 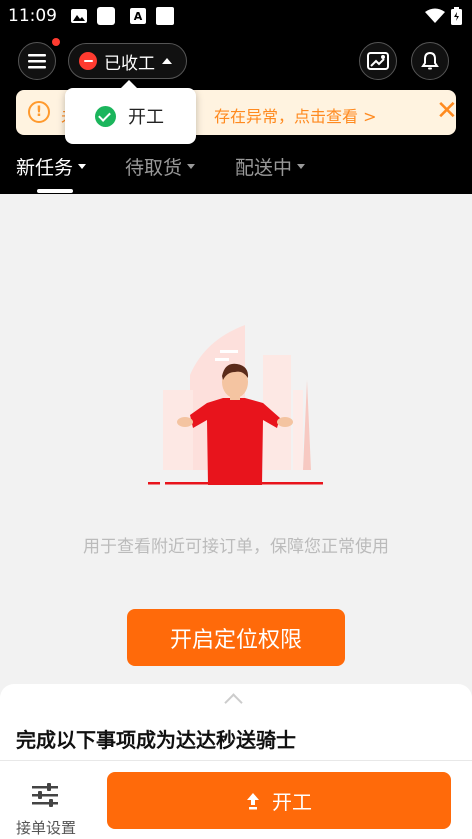 What do you see at coordinates (146, 117) in the screenshot?
I see `popover-label: 开工` at bounding box center [146, 117].